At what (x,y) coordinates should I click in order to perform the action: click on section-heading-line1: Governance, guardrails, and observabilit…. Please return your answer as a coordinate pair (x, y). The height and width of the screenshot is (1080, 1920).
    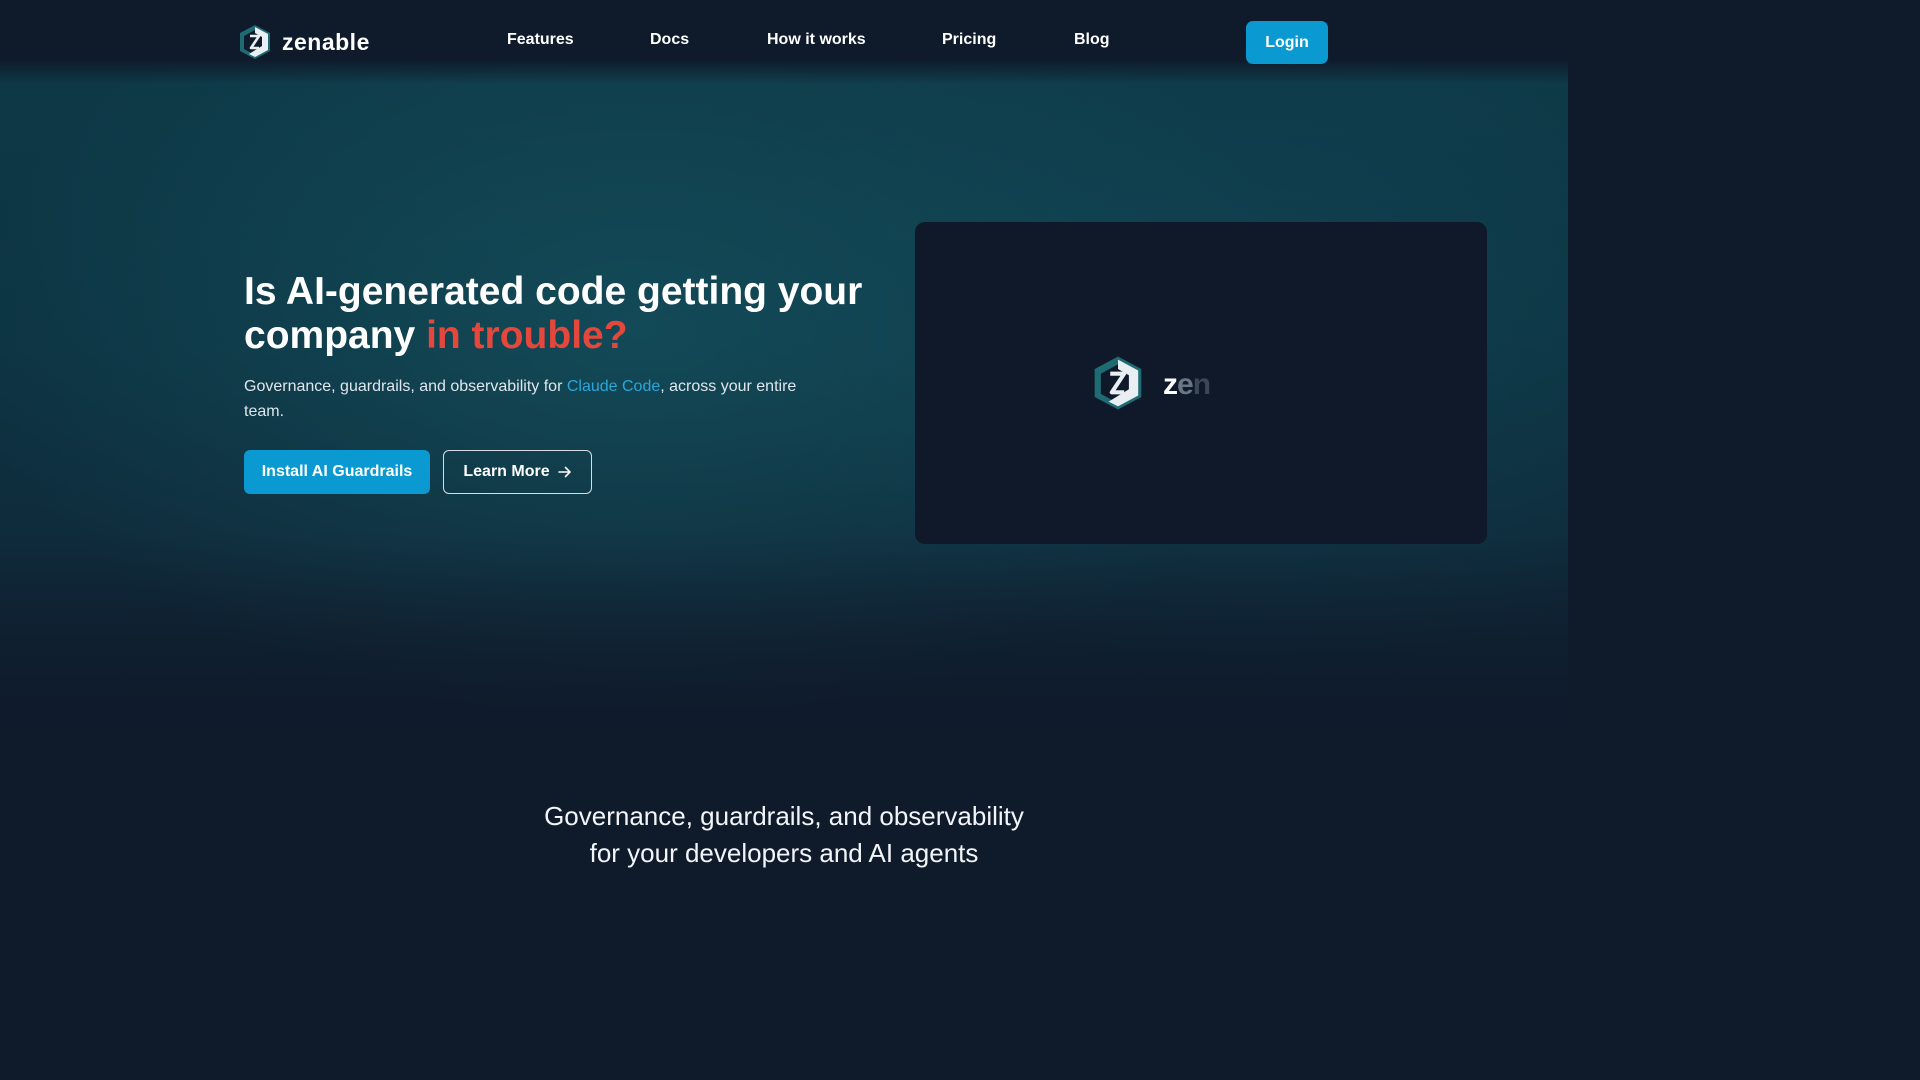
    Looking at the image, I should click on (784, 816).